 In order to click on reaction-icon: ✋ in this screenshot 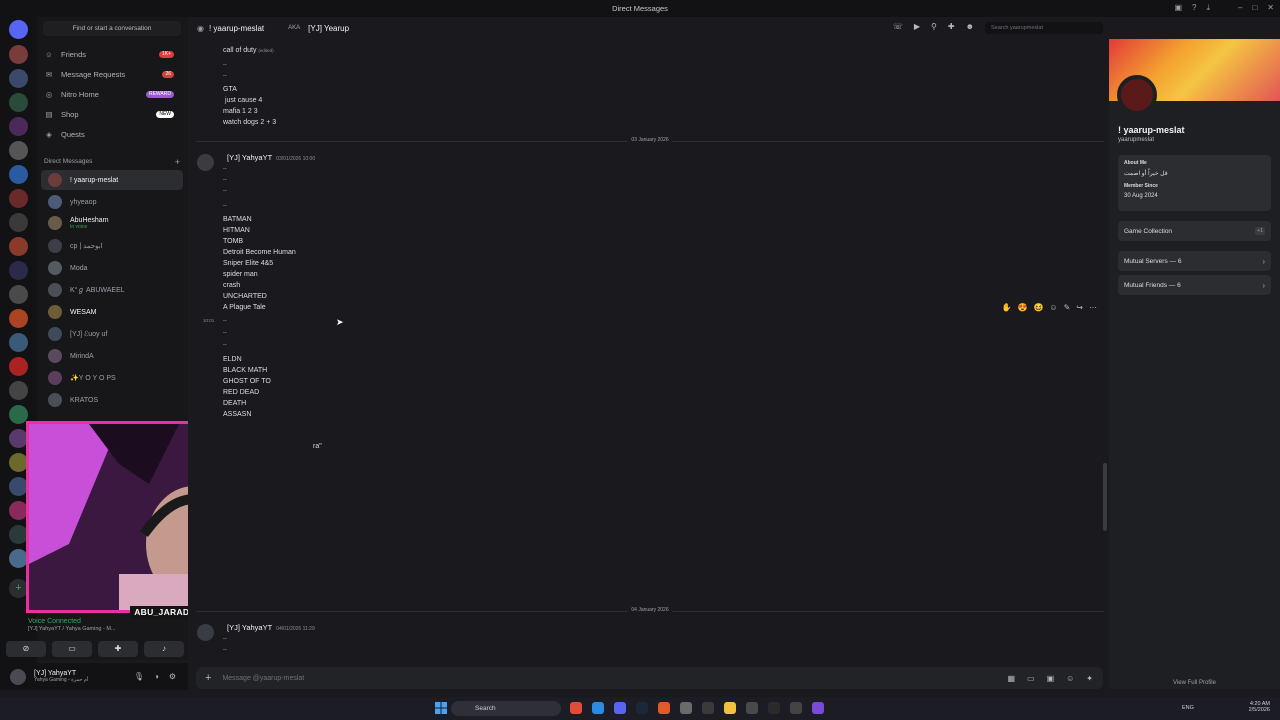, I will do `click(1007, 307)`.